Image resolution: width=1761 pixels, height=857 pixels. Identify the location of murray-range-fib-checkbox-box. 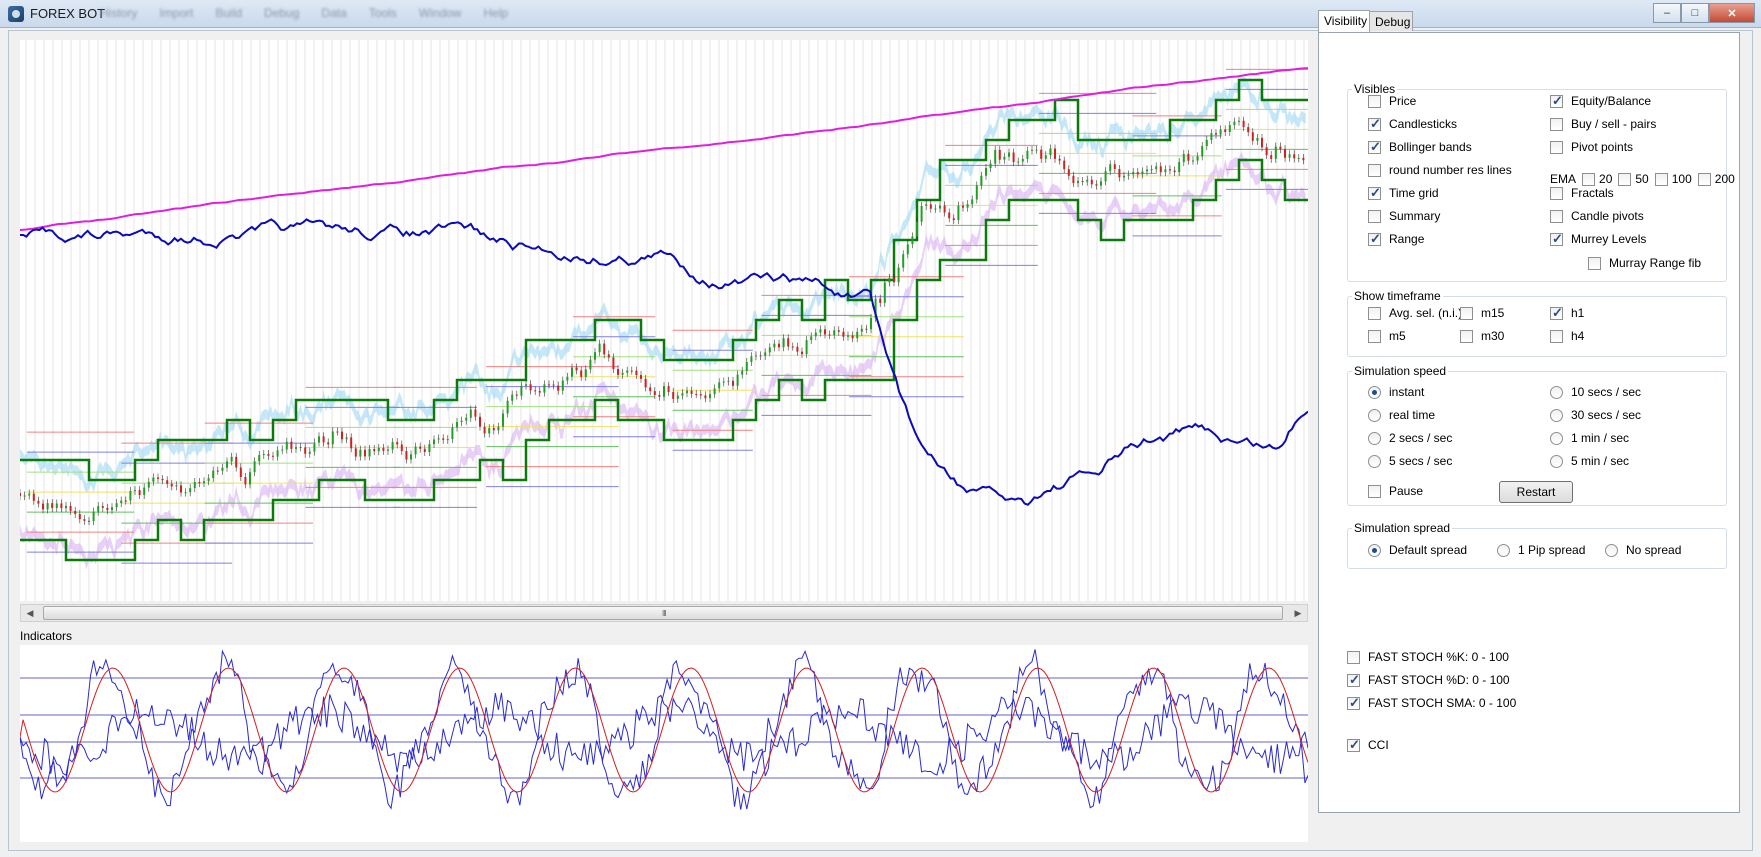
(1594, 263).